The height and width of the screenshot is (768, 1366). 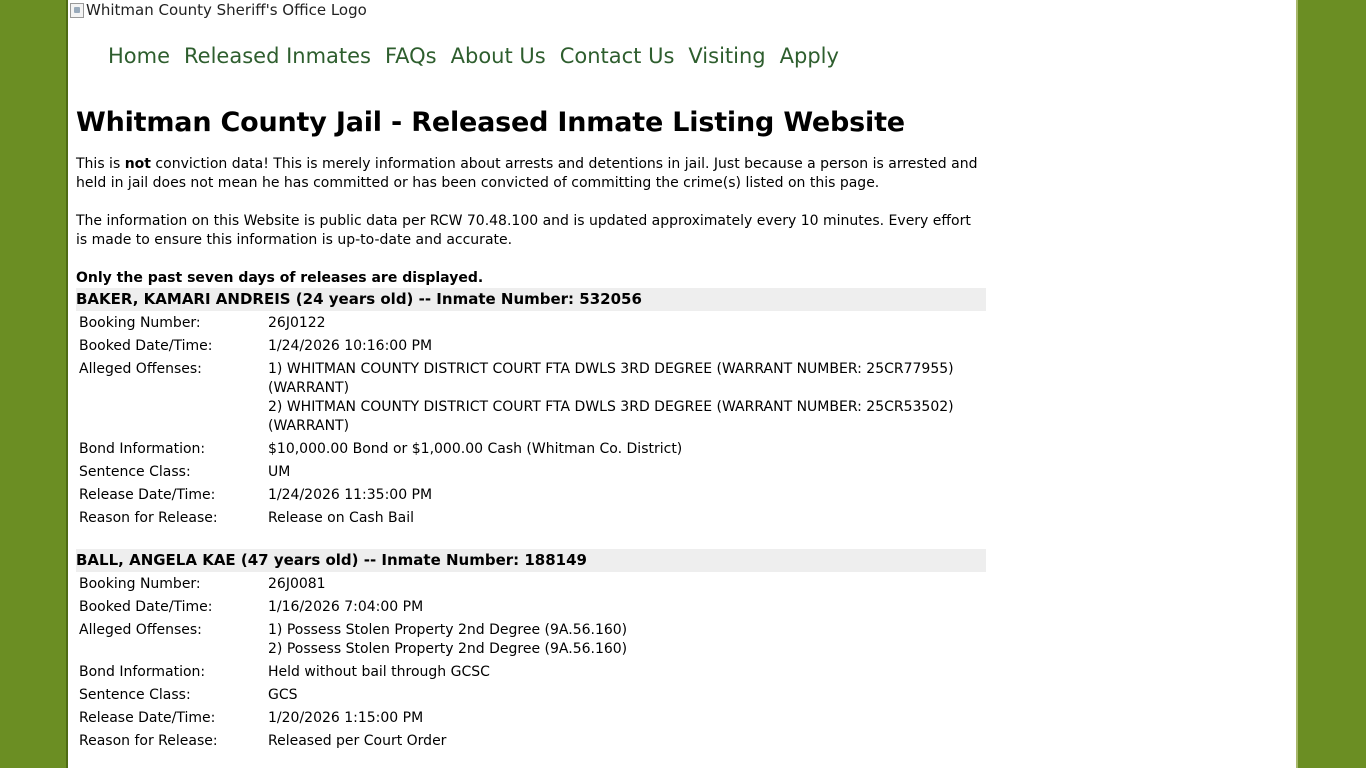 I want to click on detail-value: Held without bail through GCSC, so click(x=379, y=672).